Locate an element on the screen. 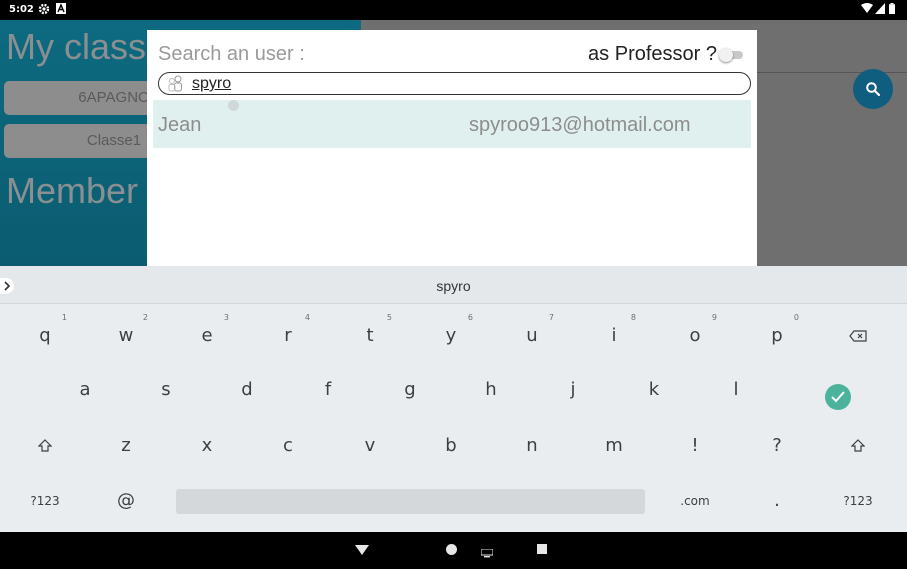  text-cursor-handle is located at coordinates (233, 105).